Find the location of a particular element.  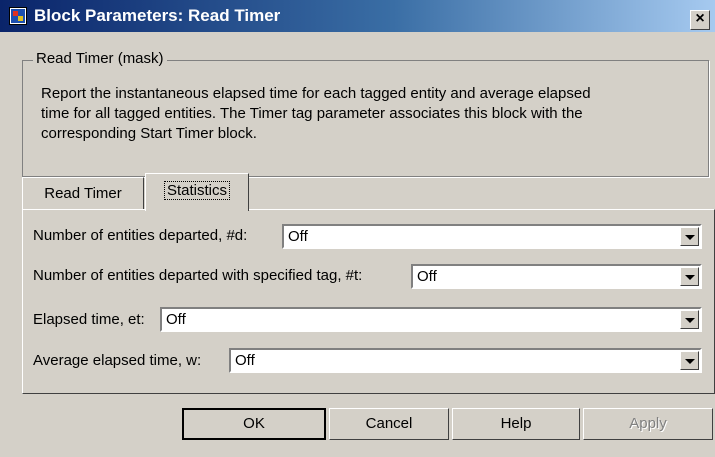

mask-legend: Read Timer (mask) is located at coordinates (100, 58).